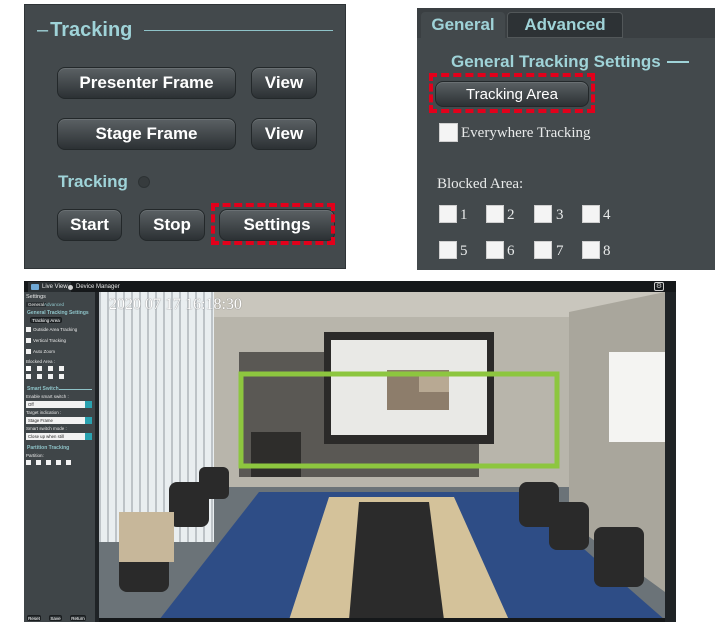 Image resolution: width=715 pixels, height=622 pixels. I want to click on vertical-tracking-label: Vertical Tracking, so click(50, 340).